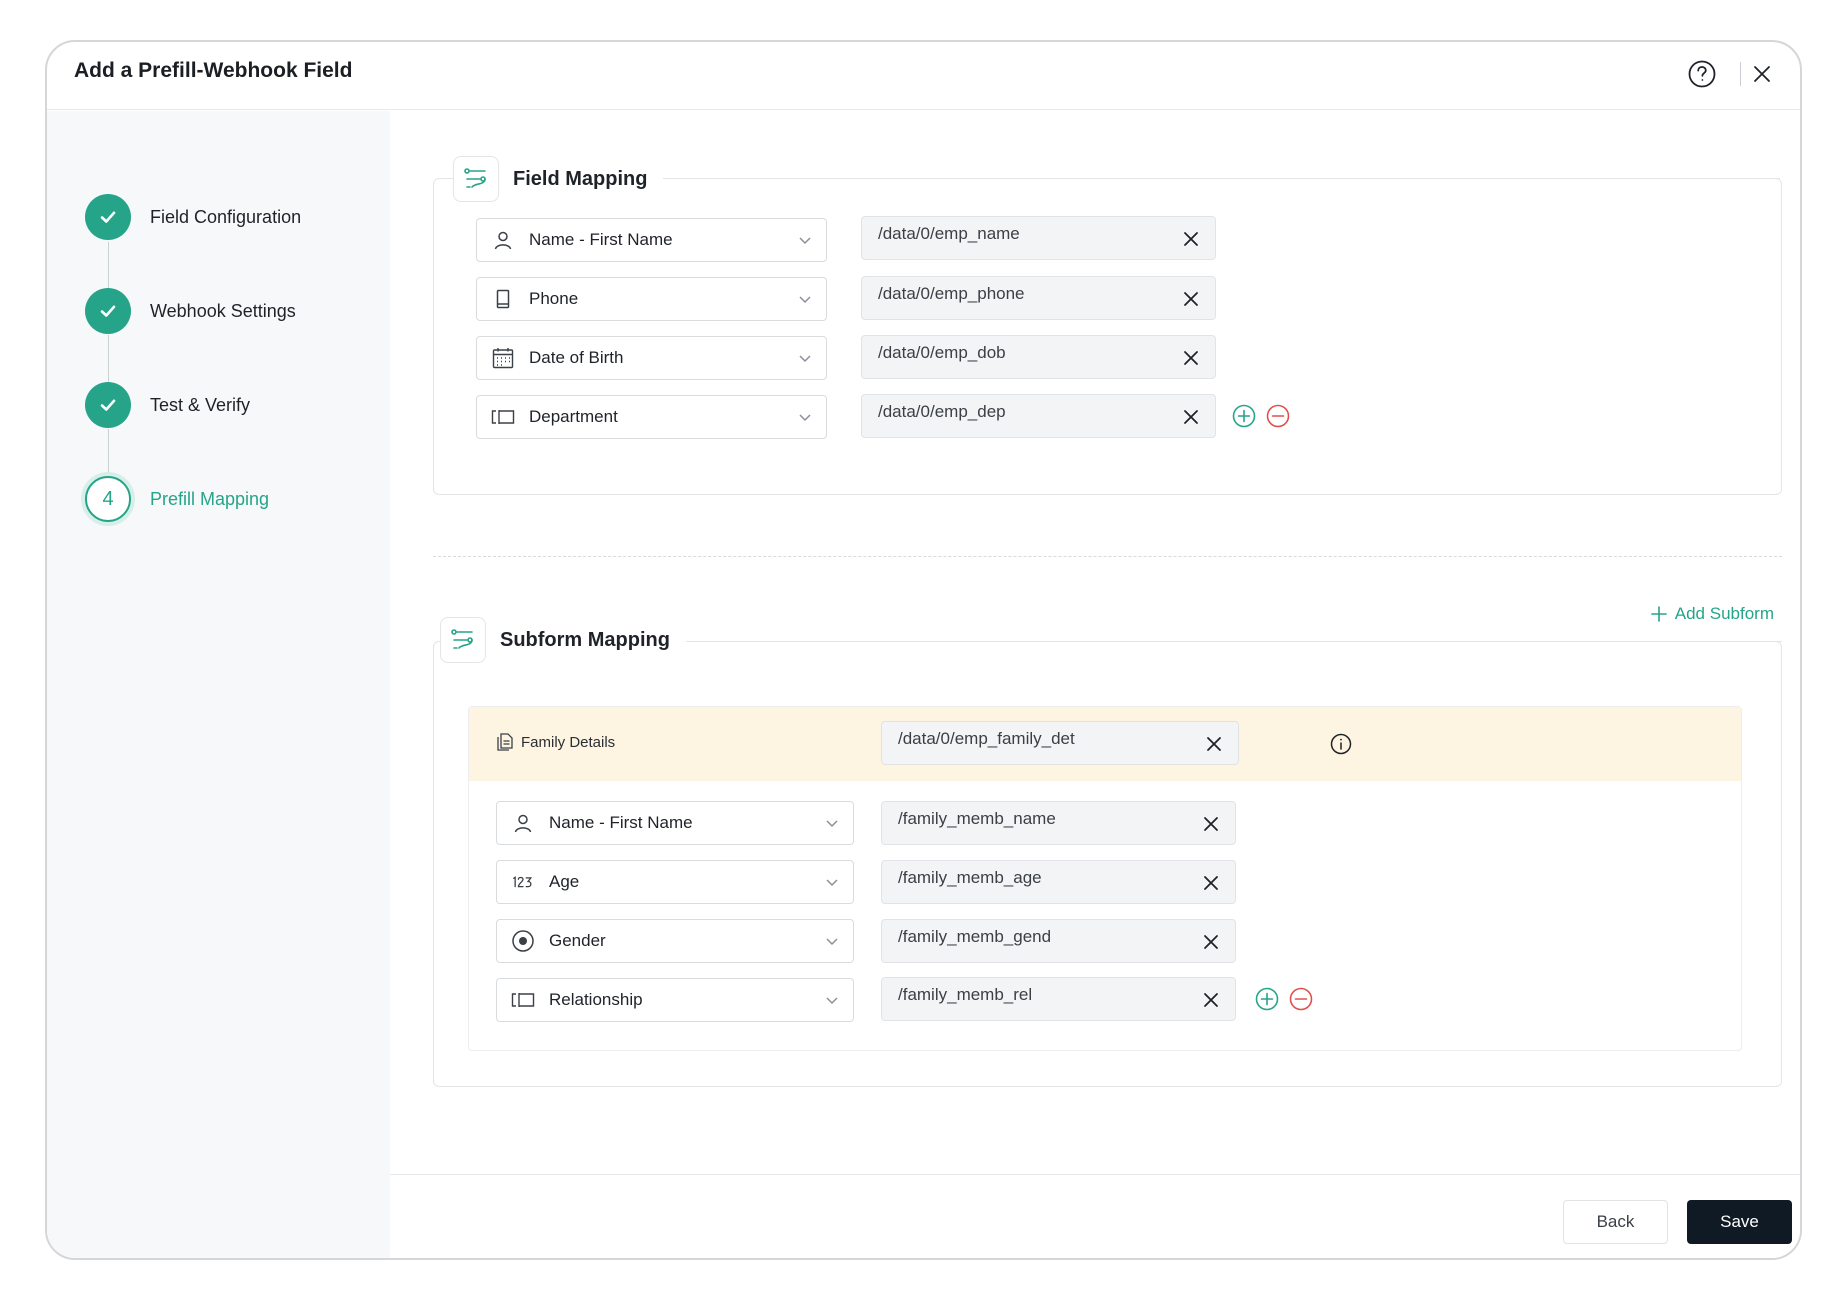  Describe the element at coordinates (200, 404) in the screenshot. I see `step-label: Test & Verify` at that location.